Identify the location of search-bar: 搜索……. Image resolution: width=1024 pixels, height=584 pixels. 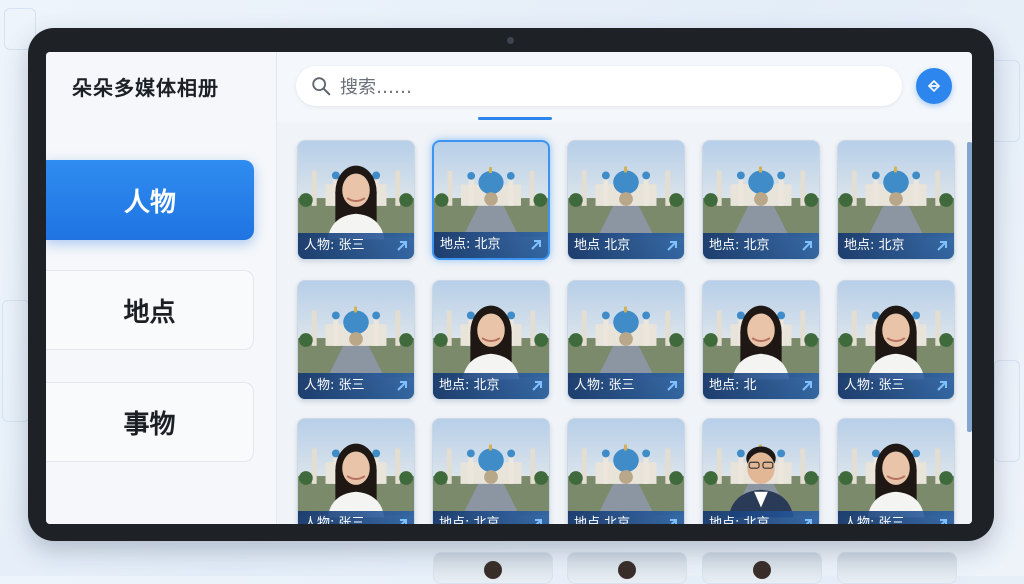
(599, 86).